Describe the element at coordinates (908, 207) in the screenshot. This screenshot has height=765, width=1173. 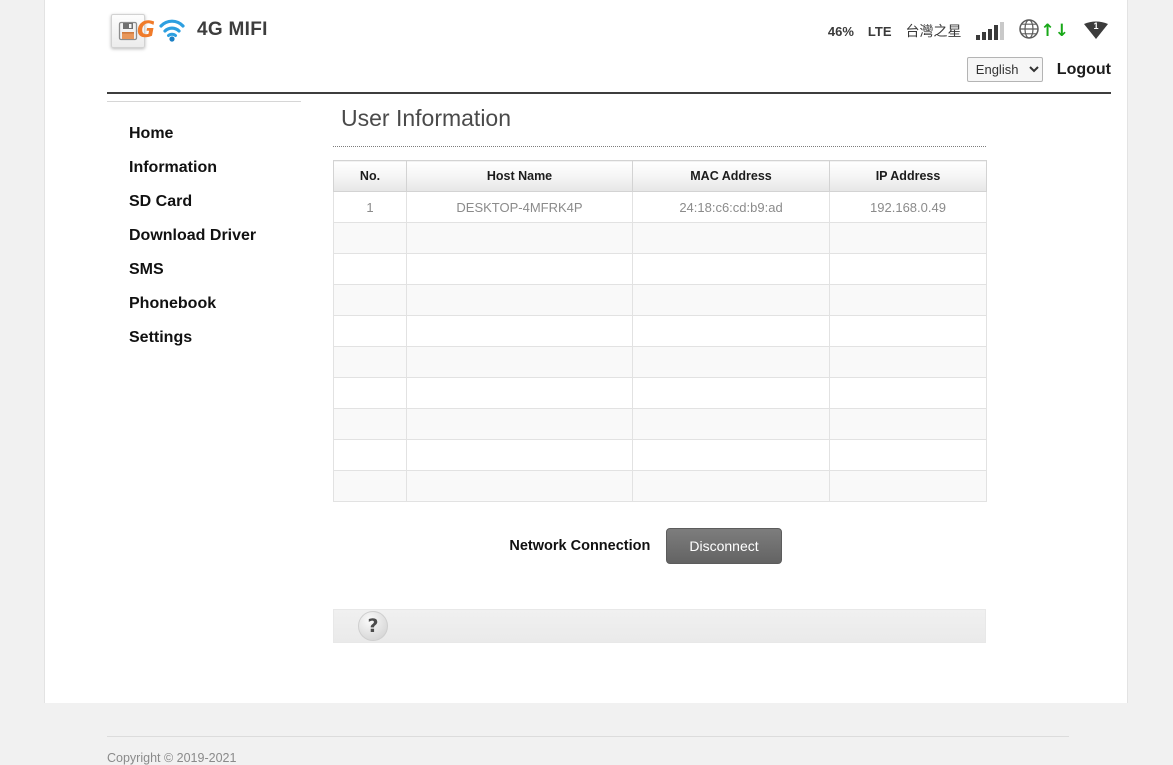
I see `cell-ip-address: 192.168.0.49` at that location.